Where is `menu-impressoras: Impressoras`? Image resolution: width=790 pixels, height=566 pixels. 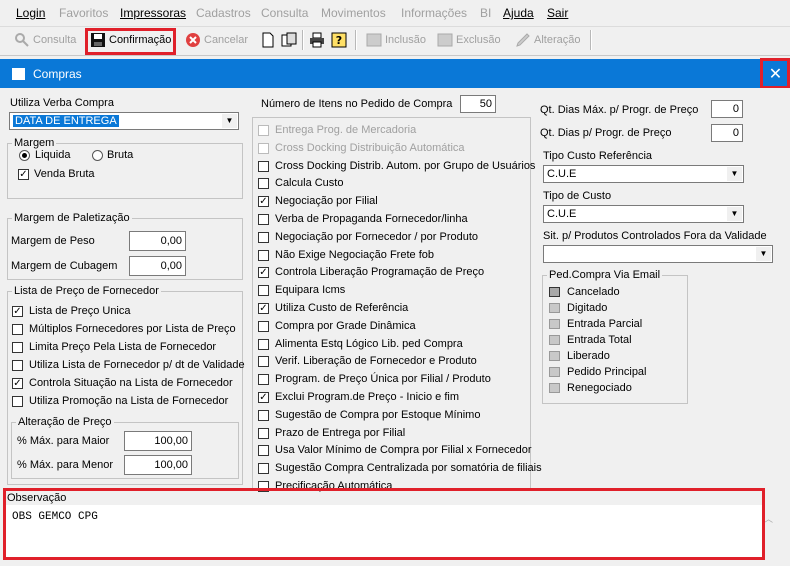
menu-impressoras: Impressoras is located at coordinates (153, 13).